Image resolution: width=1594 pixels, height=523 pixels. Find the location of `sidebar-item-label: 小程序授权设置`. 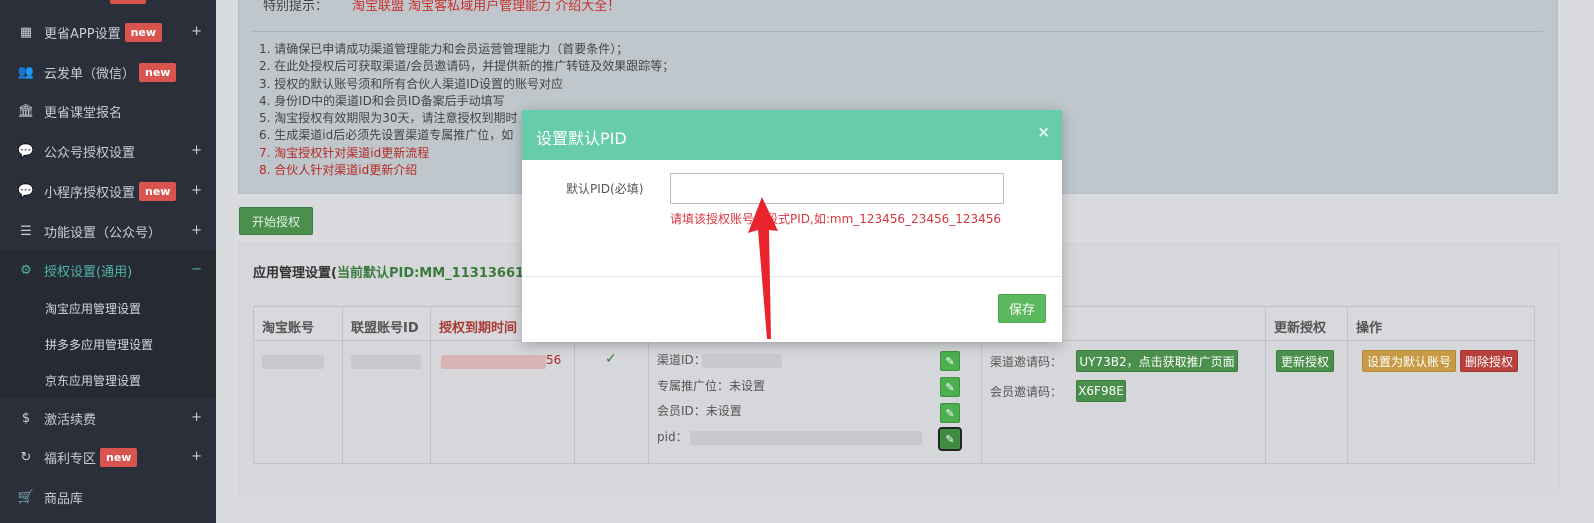

sidebar-item-label: 小程序授权设置 is located at coordinates (90, 193).